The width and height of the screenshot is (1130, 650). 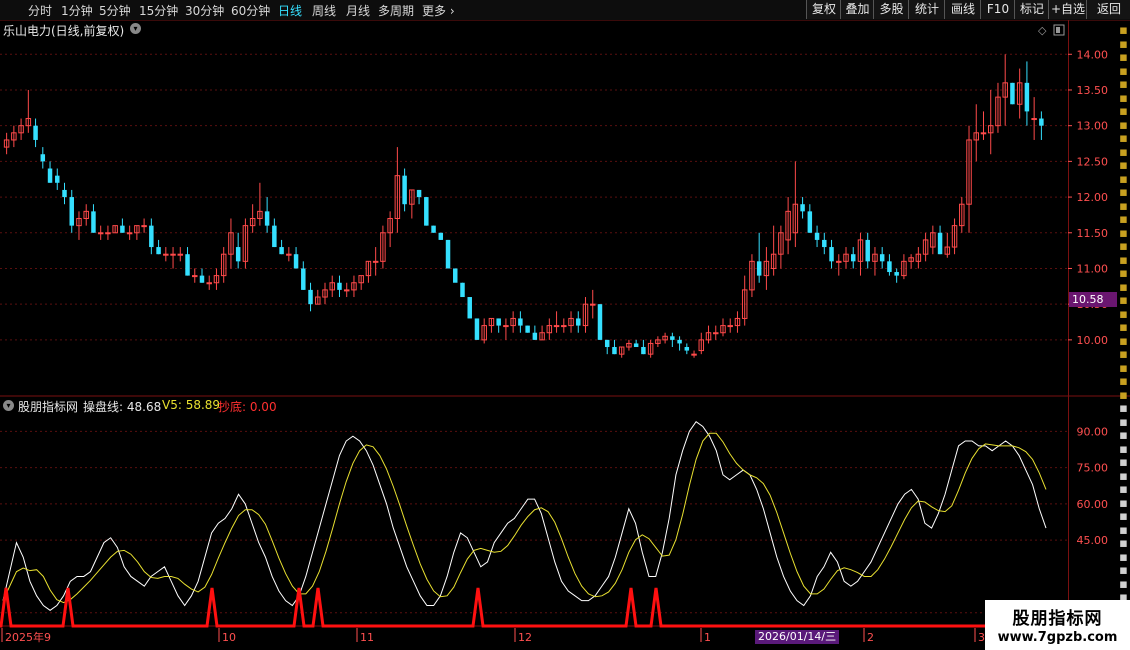 What do you see at coordinates (870, 637) in the screenshot?
I see `time-tick-label: 2` at bounding box center [870, 637].